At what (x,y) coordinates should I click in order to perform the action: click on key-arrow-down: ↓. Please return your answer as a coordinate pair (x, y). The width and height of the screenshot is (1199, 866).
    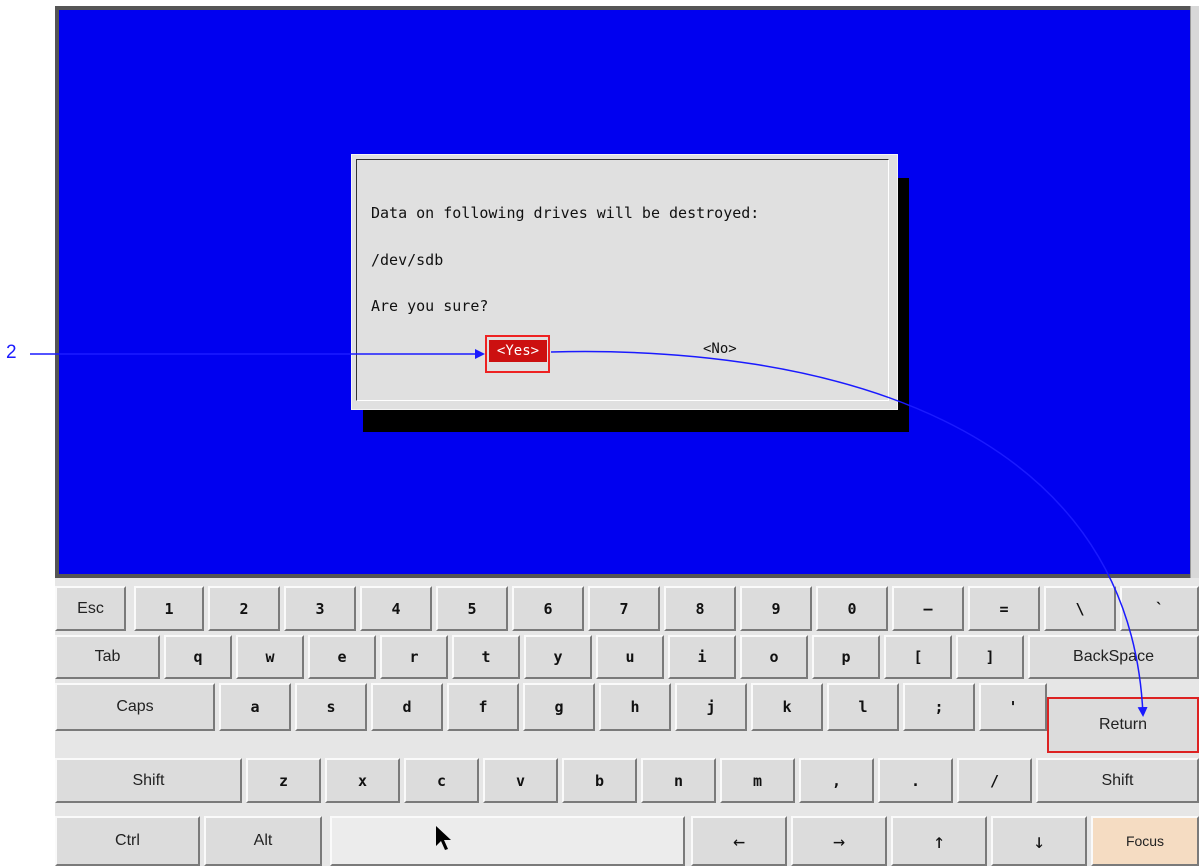
    Looking at the image, I should click on (1039, 841).